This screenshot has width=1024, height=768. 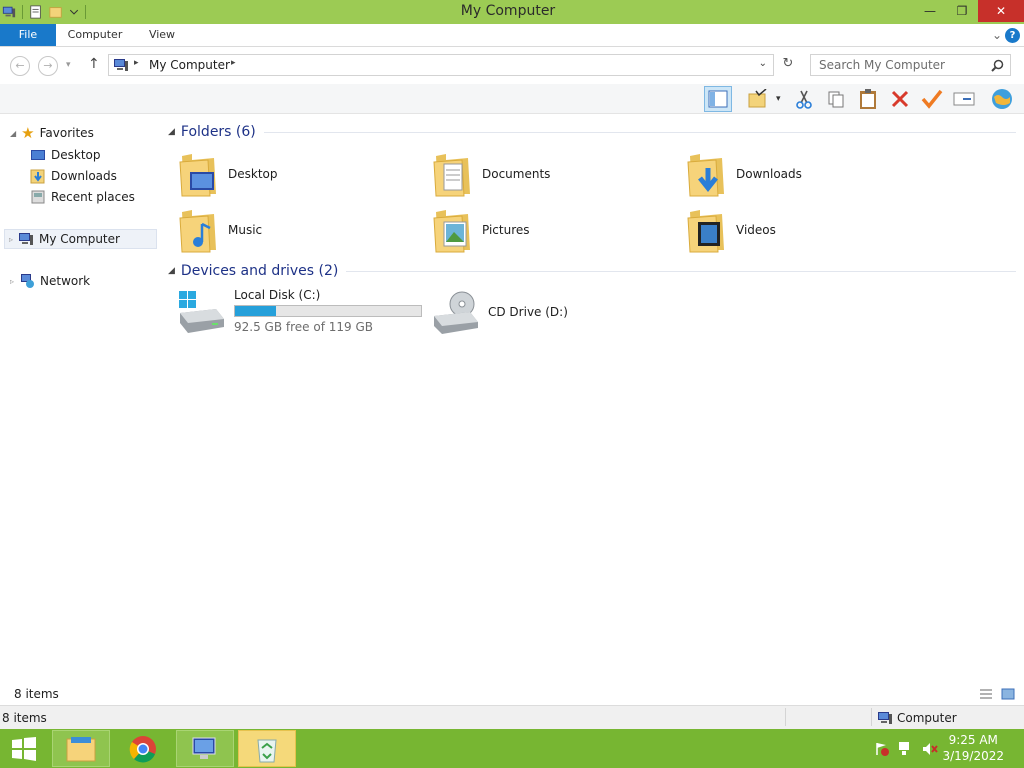 What do you see at coordinates (512, 694) in the screenshot?
I see `status-bar: 8 items` at bounding box center [512, 694].